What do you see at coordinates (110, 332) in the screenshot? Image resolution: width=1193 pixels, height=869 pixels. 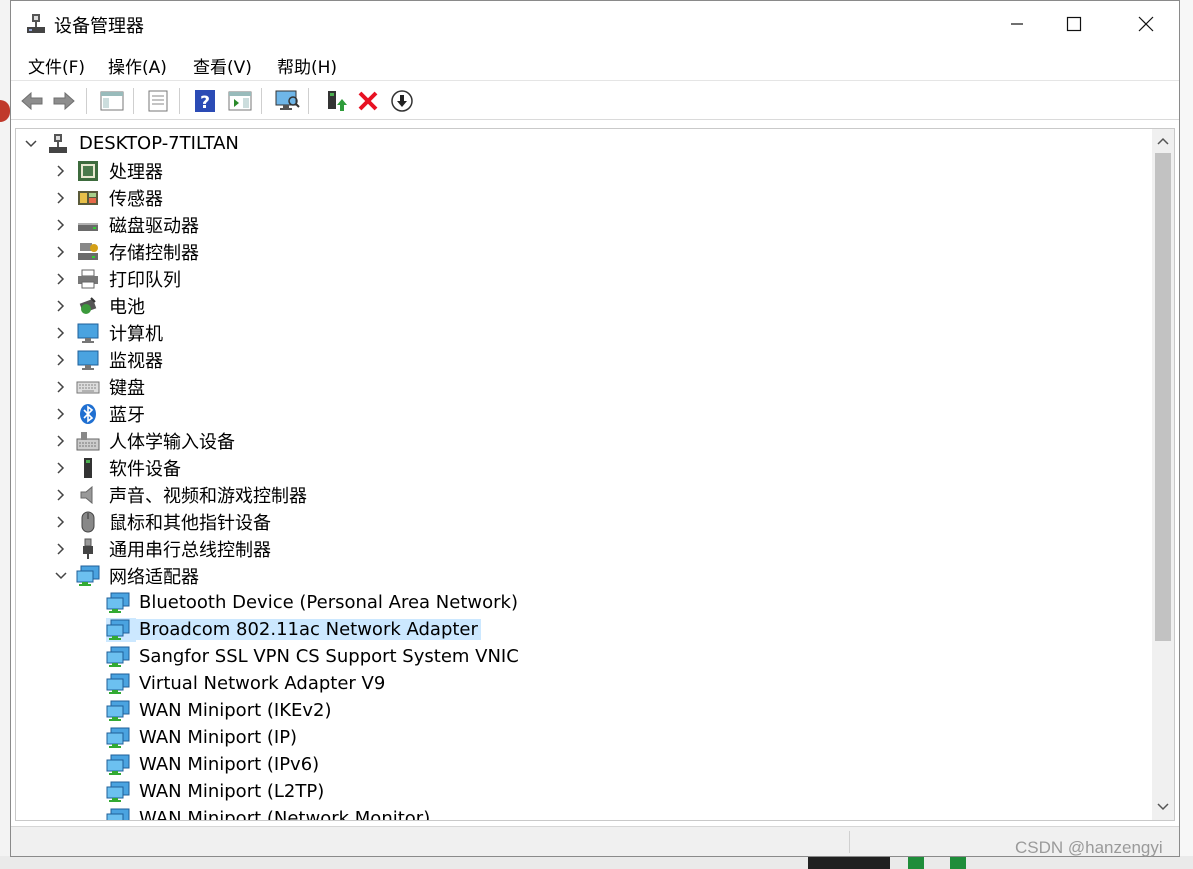 I see `tree-category: 计算机` at bounding box center [110, 332].